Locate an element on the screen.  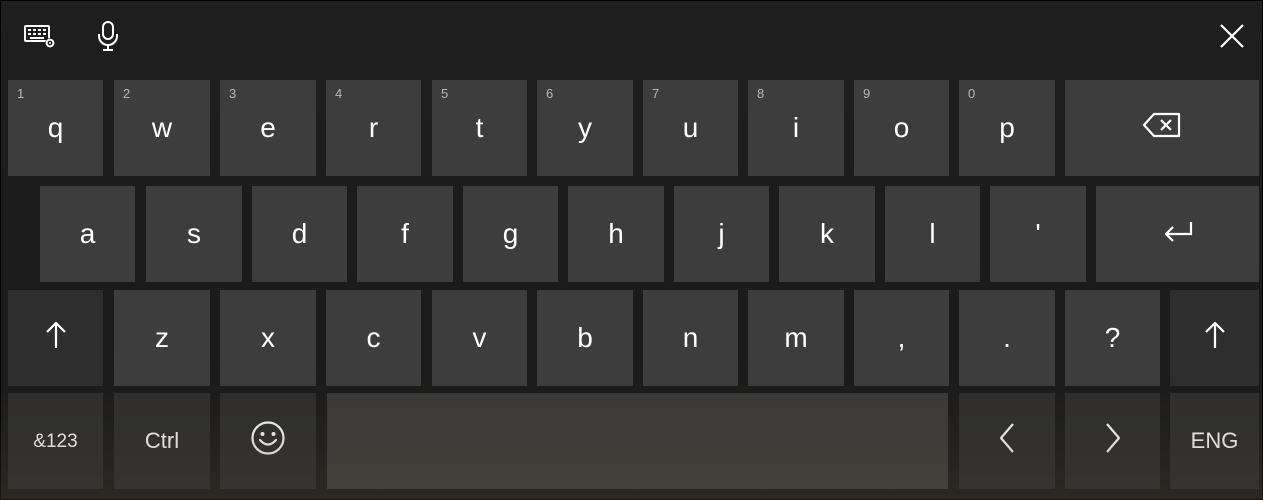
chevron-right-icon is located at coordinates (1113, 441).